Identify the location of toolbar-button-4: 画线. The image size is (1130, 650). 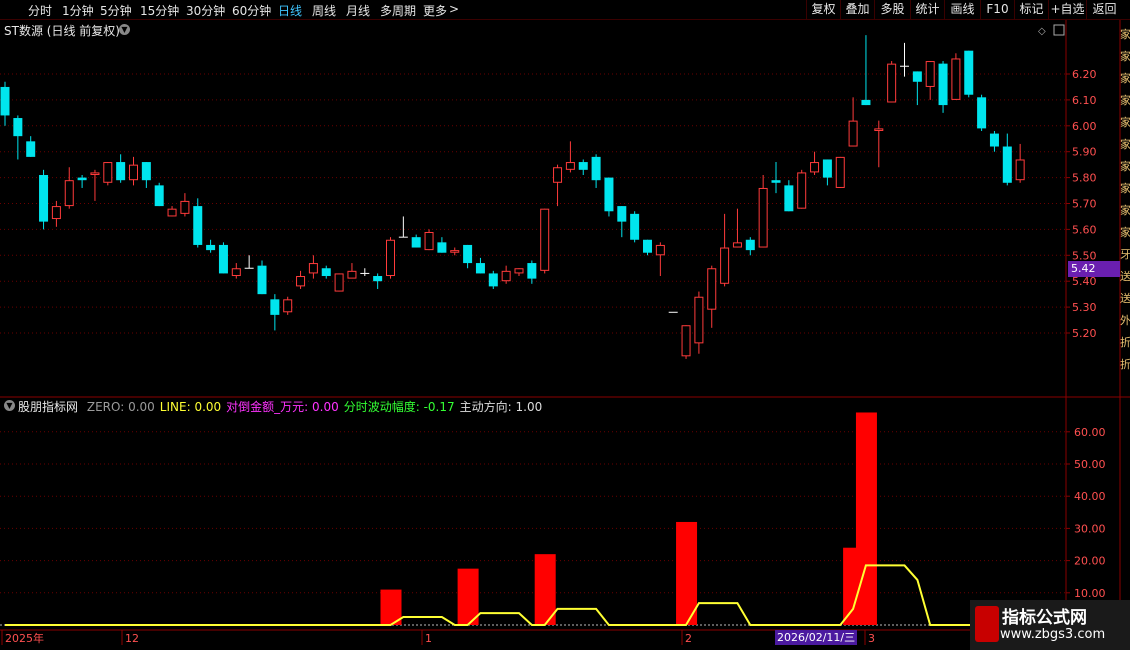
(962, 10).